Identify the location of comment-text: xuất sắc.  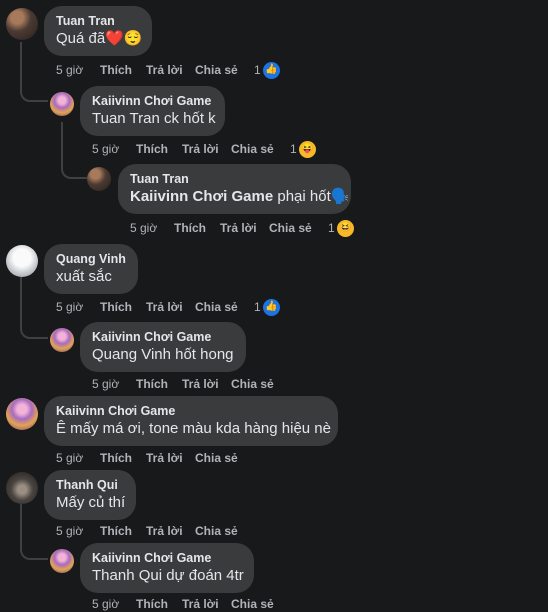
(84, 276).